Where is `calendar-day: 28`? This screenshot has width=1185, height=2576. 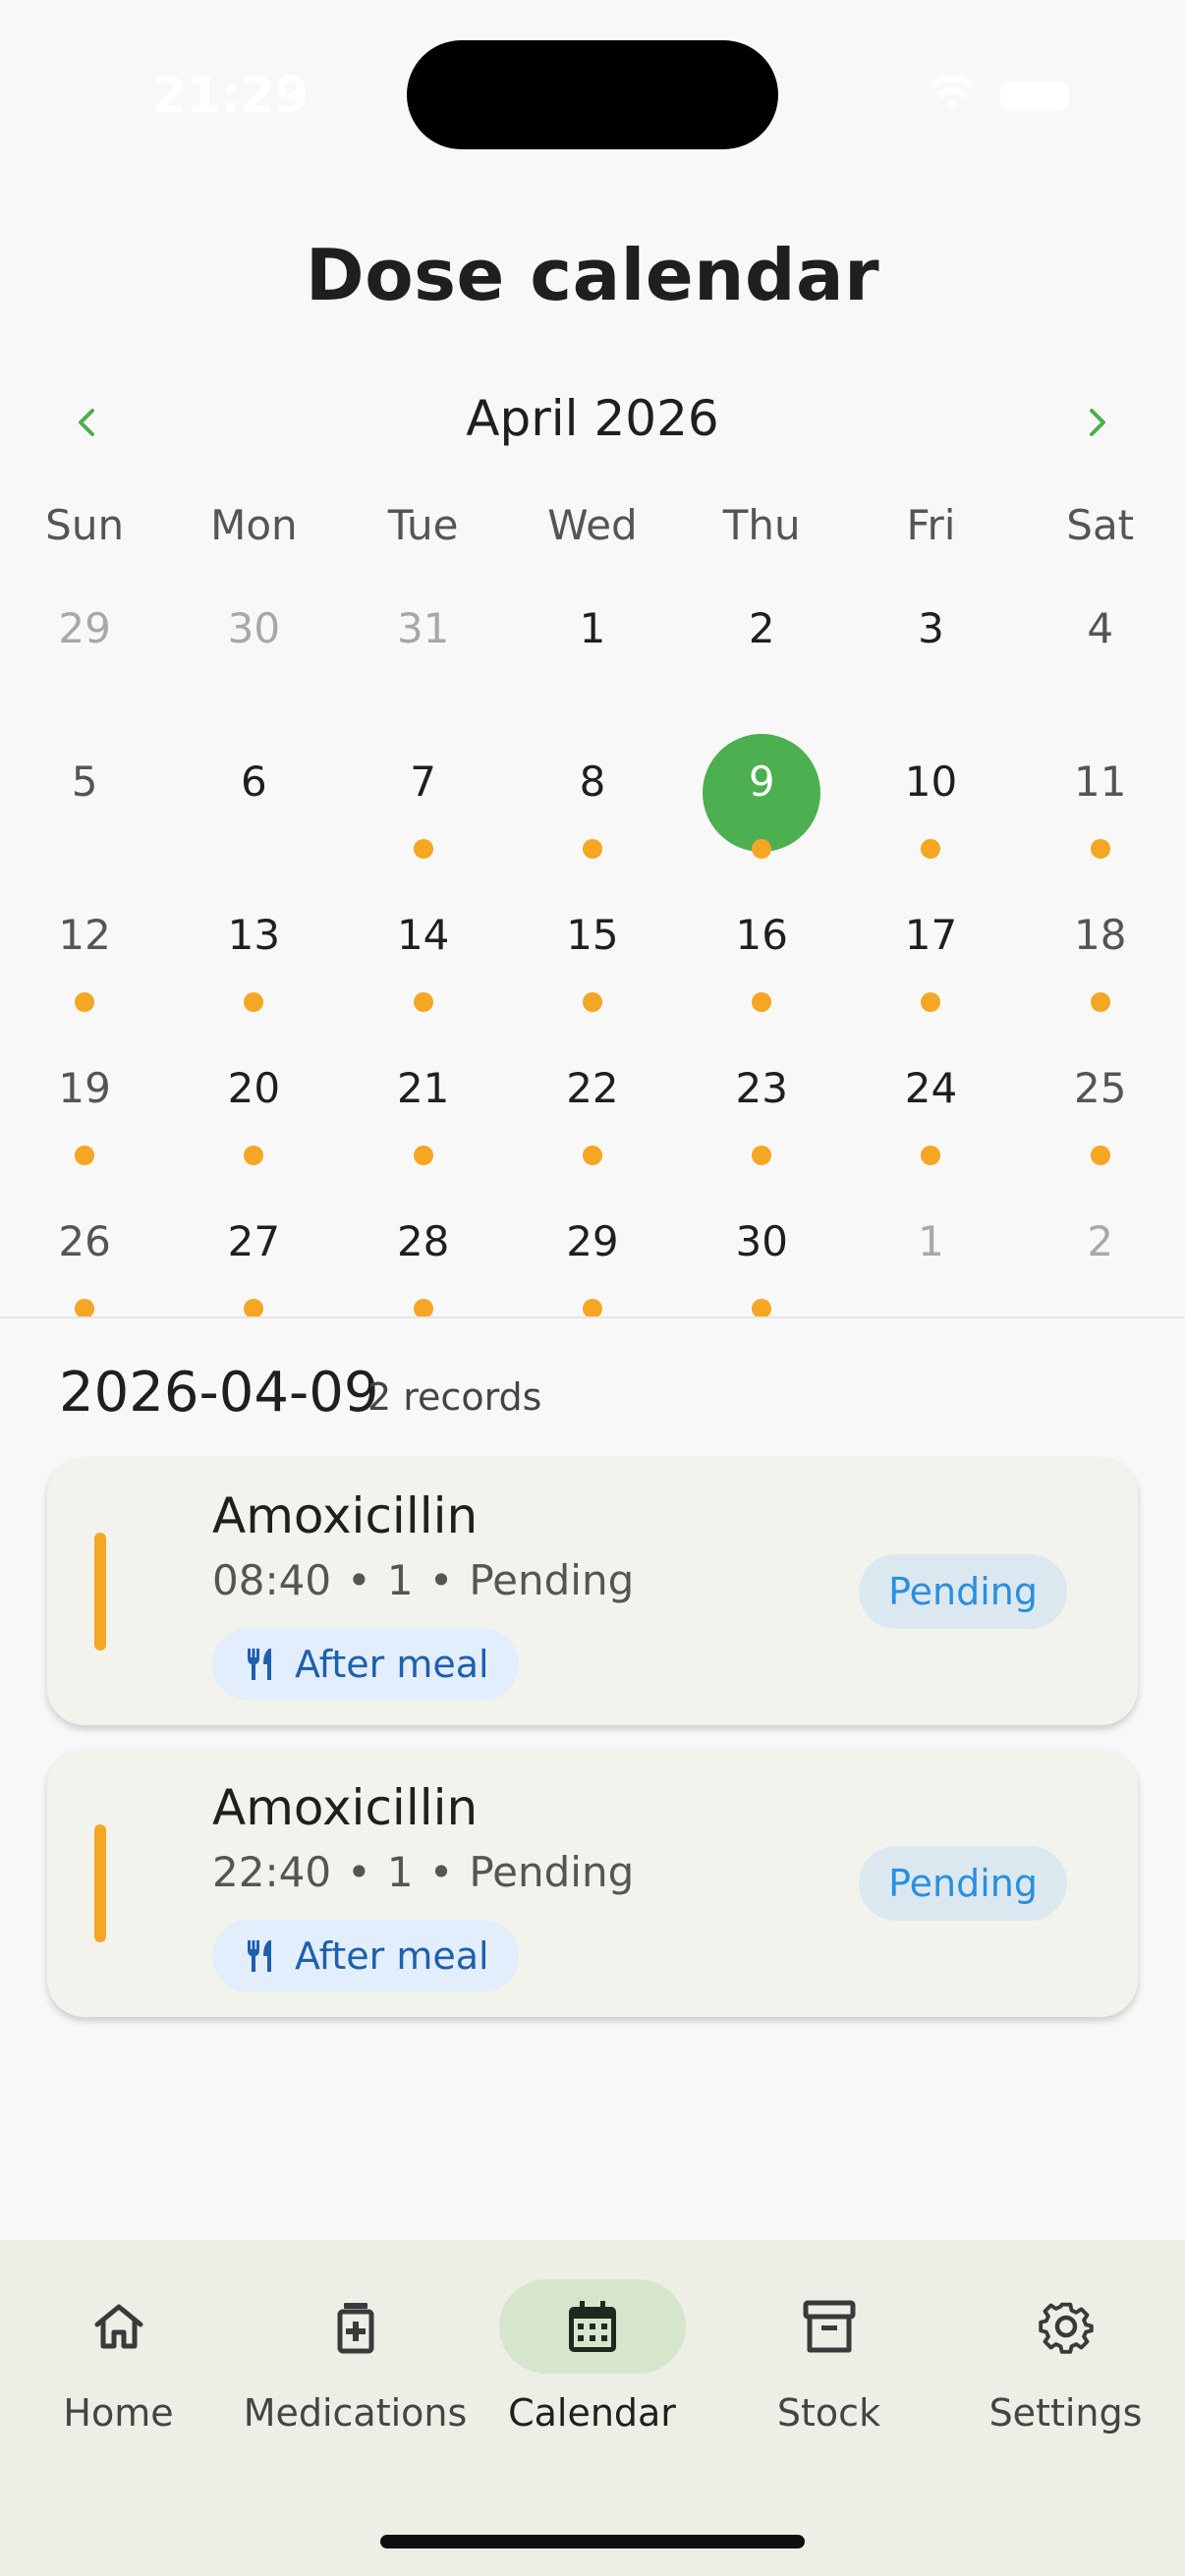 calendar-day: 28 is located at coordinates (424, 1279).